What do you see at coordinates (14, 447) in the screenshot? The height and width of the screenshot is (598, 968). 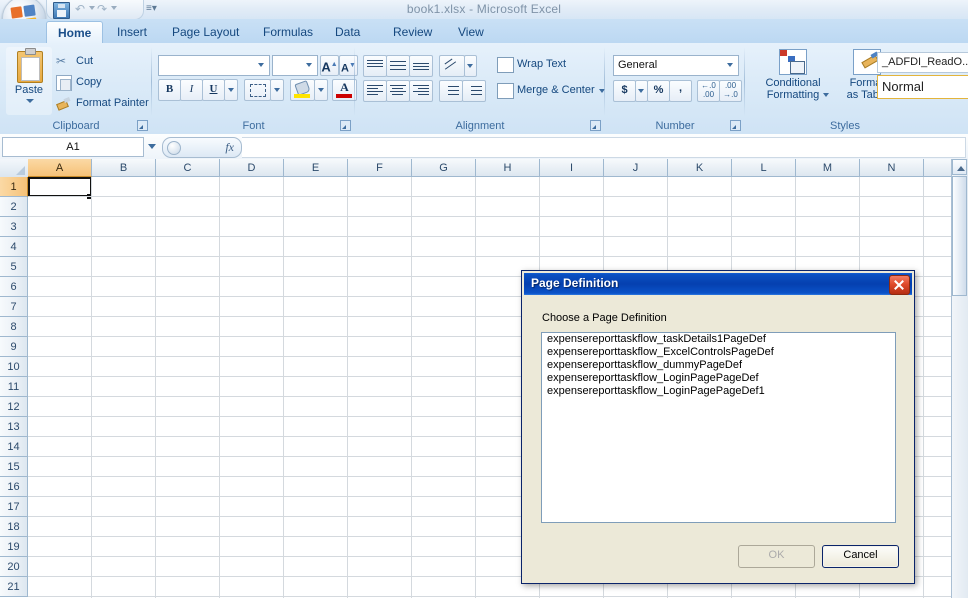 I see `row-header-14: 14` at bounding box center [14, 447].